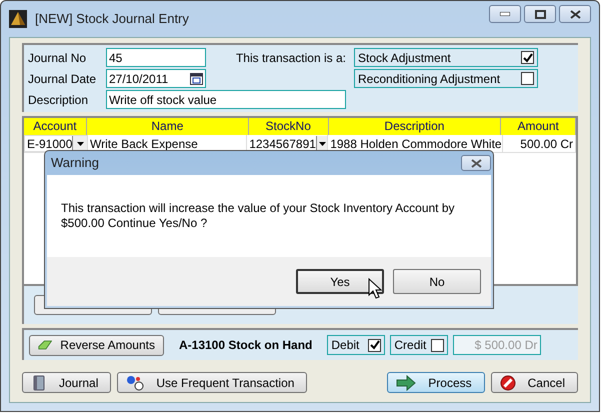  I want to click on dialog-button: Yes, so click(340, 281).